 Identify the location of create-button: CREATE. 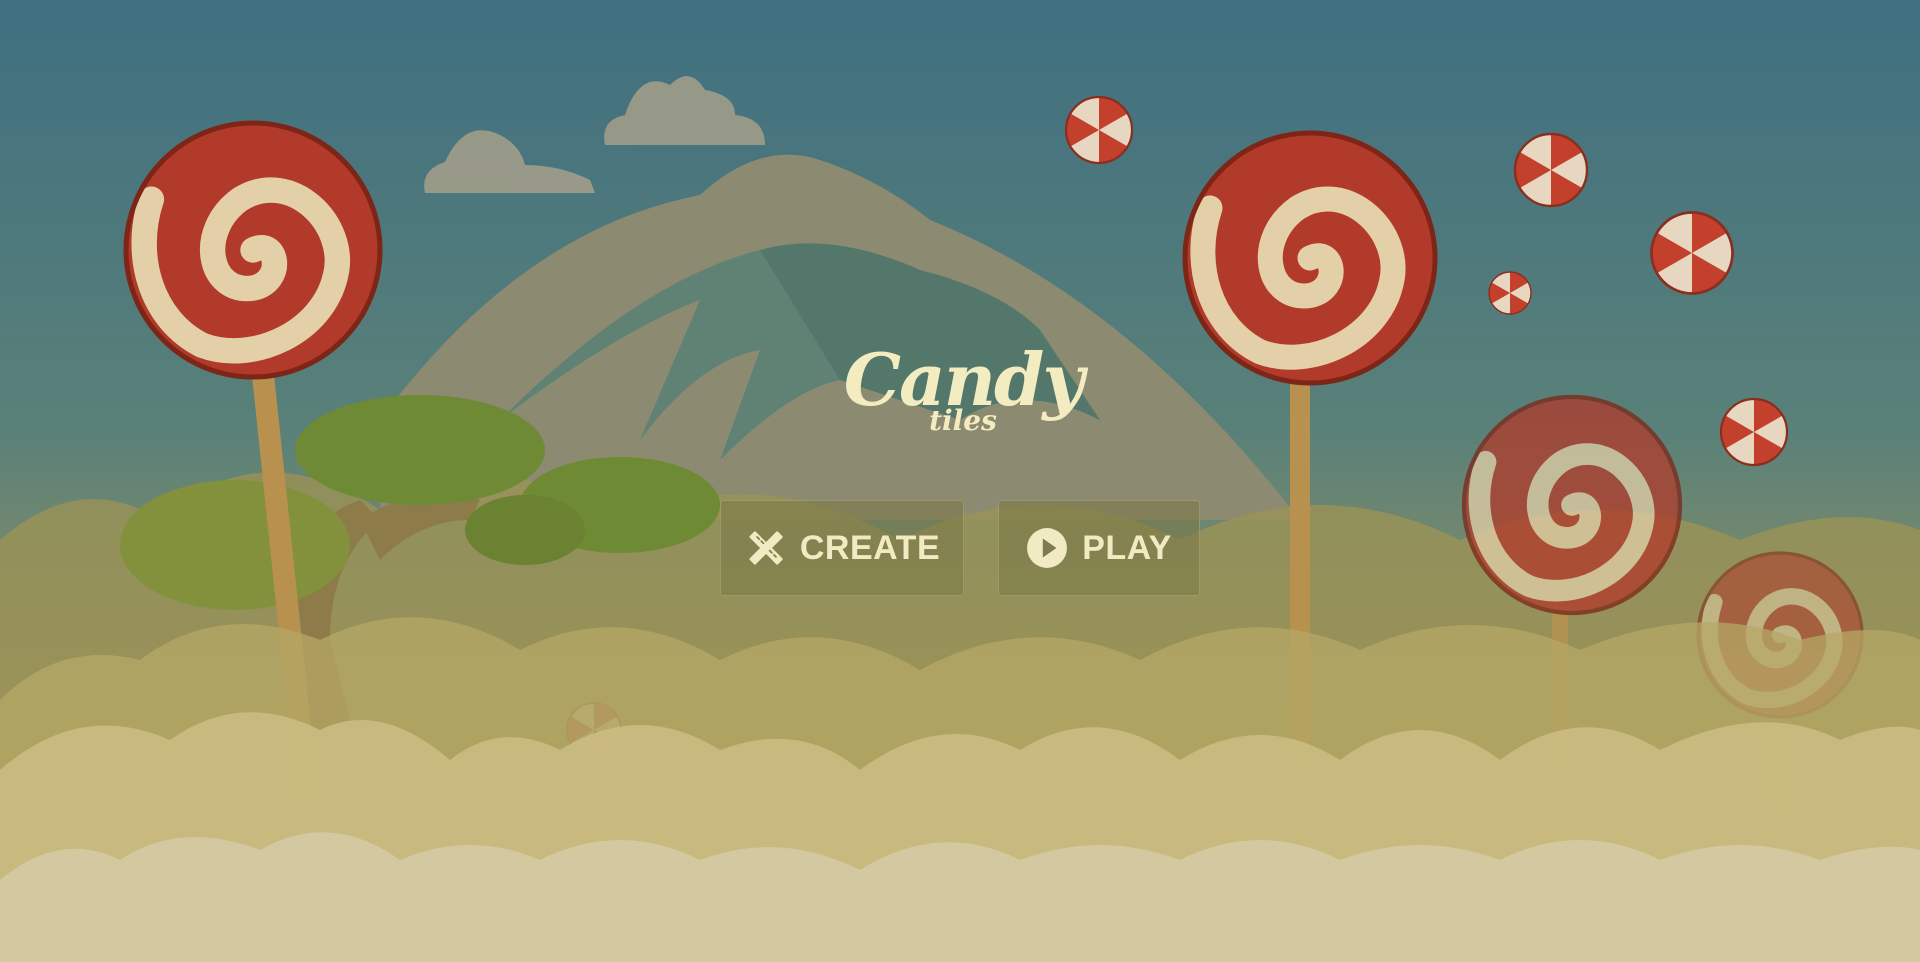
(842, 548).